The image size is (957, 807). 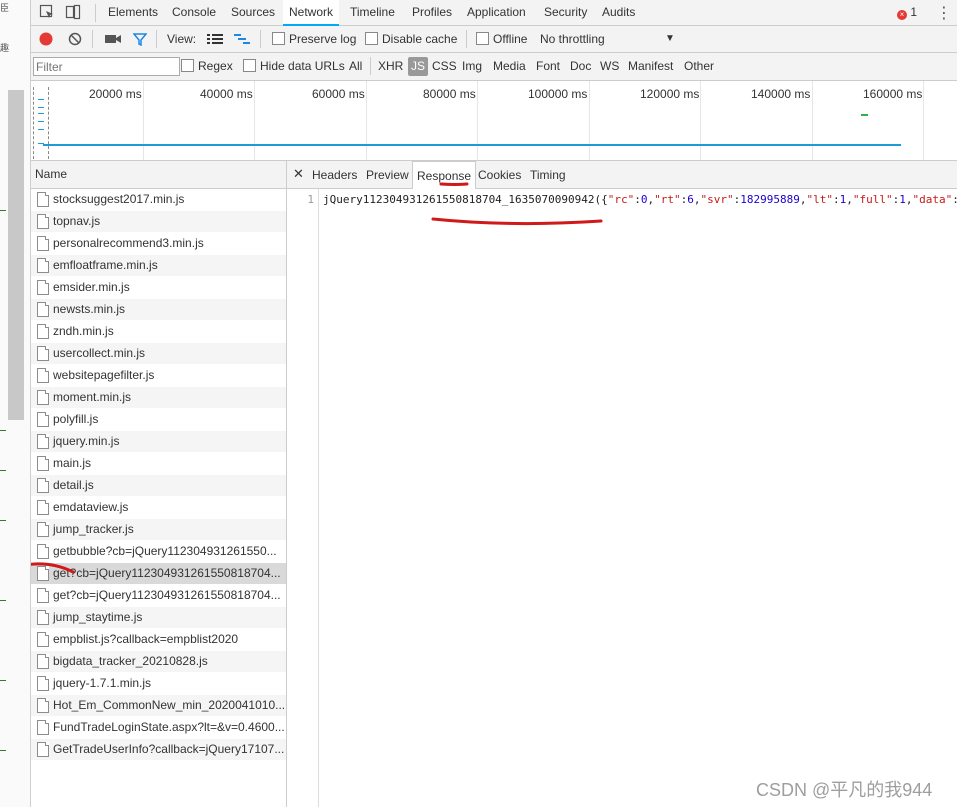 What do you see at coordinates (298, 174) in the screenshot?
I see `close-icon: ✕` at bounding box center [298, 174].